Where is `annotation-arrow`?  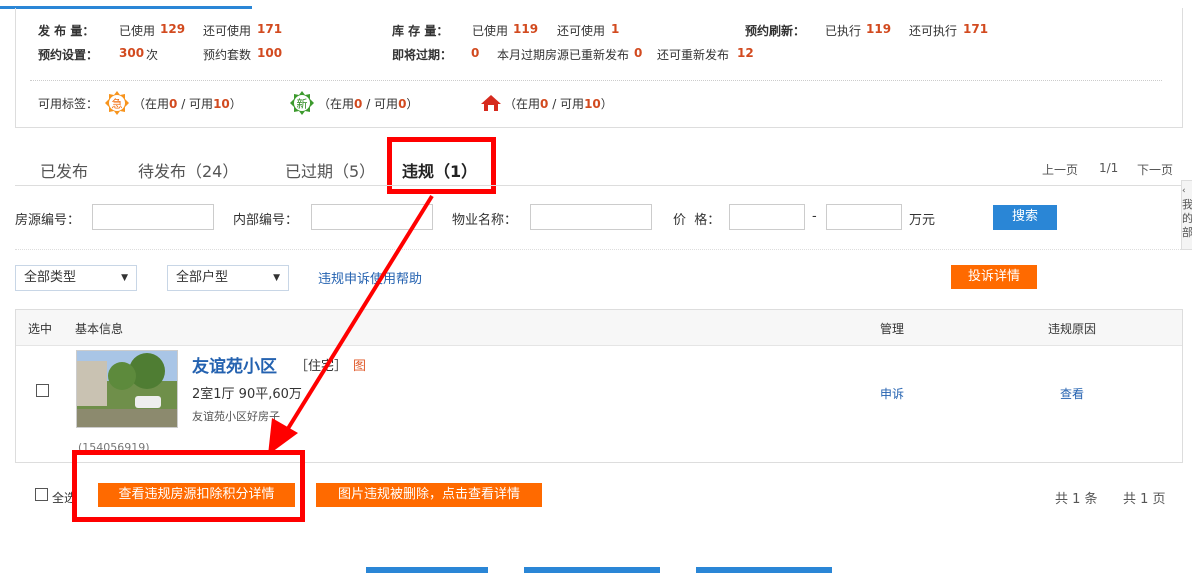
annotation-arrow is located at coordinates (351, 324).